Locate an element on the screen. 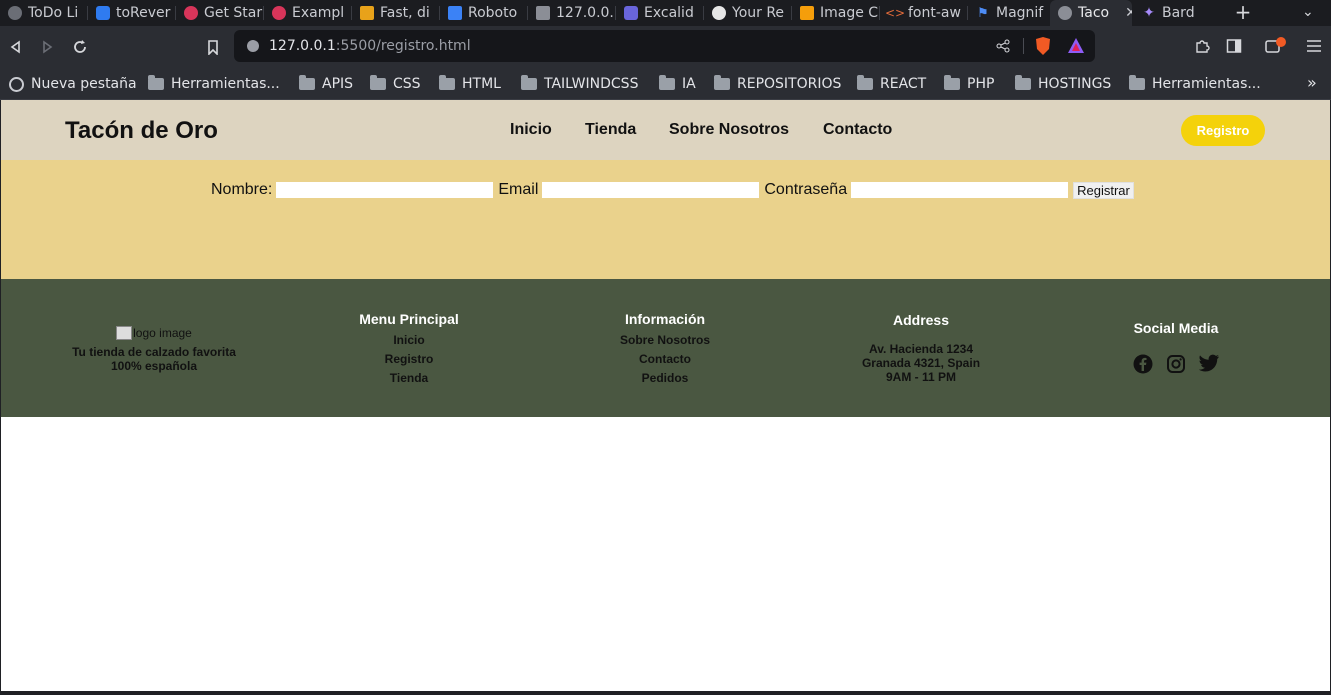 The height and width of the screenshot is (695, 1331). logo-image: logo image is located at coordinates (154, 333).